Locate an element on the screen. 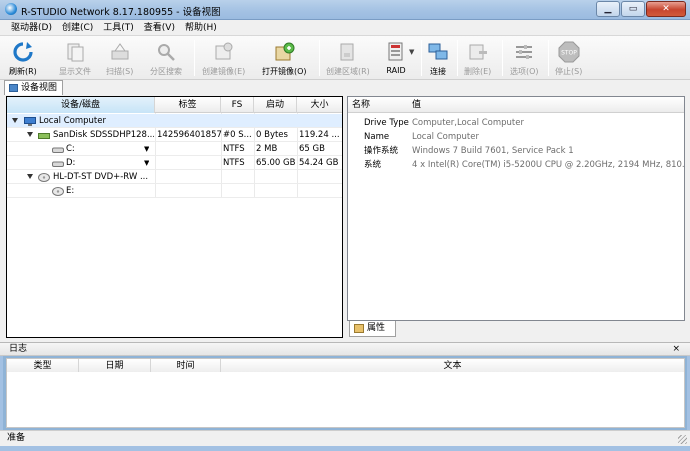 This screenshot has height=451, width=690. column-size: 大小 is located at coordinates (319, 105).